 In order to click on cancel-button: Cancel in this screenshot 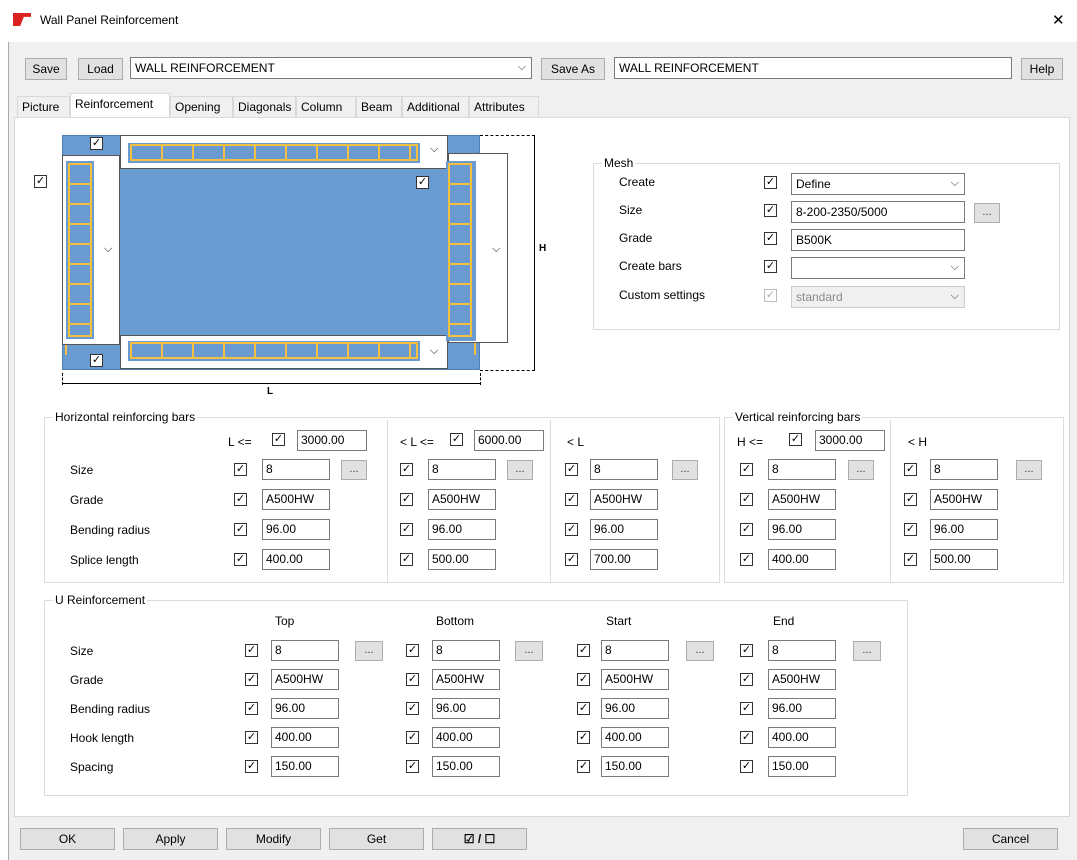, I will do `click(1010, 839)`.